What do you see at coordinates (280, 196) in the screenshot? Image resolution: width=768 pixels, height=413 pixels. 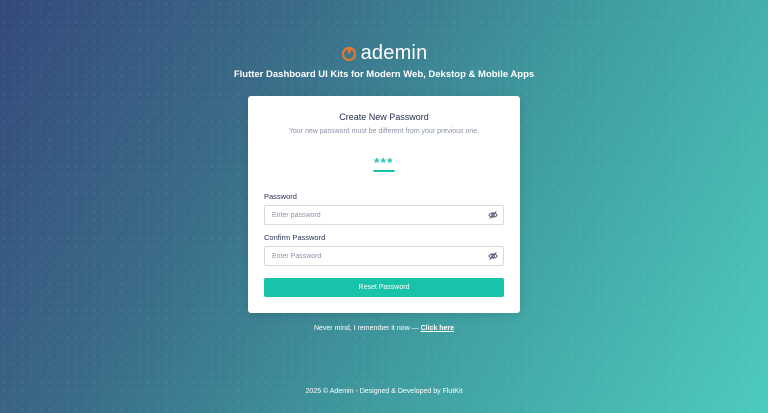 I see `password-label: Password` at bounding box center [280, 196].